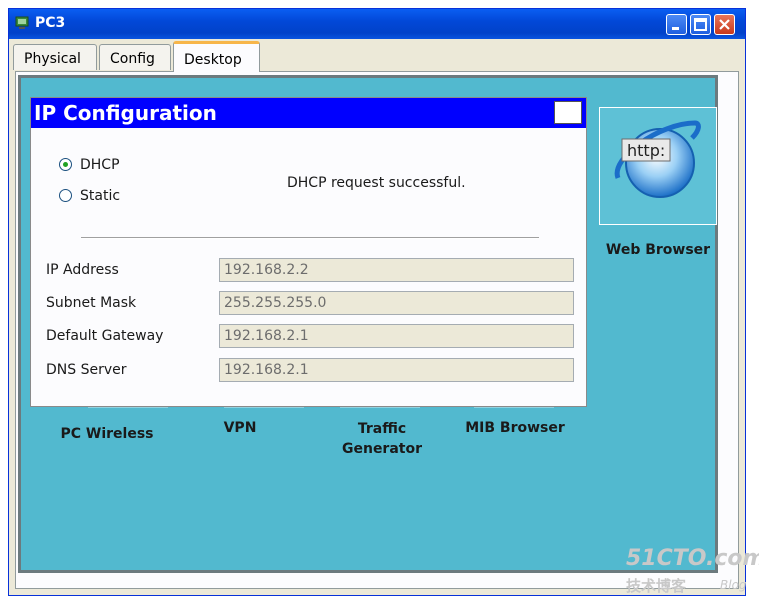 This screenshot has height=608, width=759. What do you see at coordinates (646, 150) in the screenshot?
I see `web-browser-icon-text: http:` at bounding box center [646, 150].